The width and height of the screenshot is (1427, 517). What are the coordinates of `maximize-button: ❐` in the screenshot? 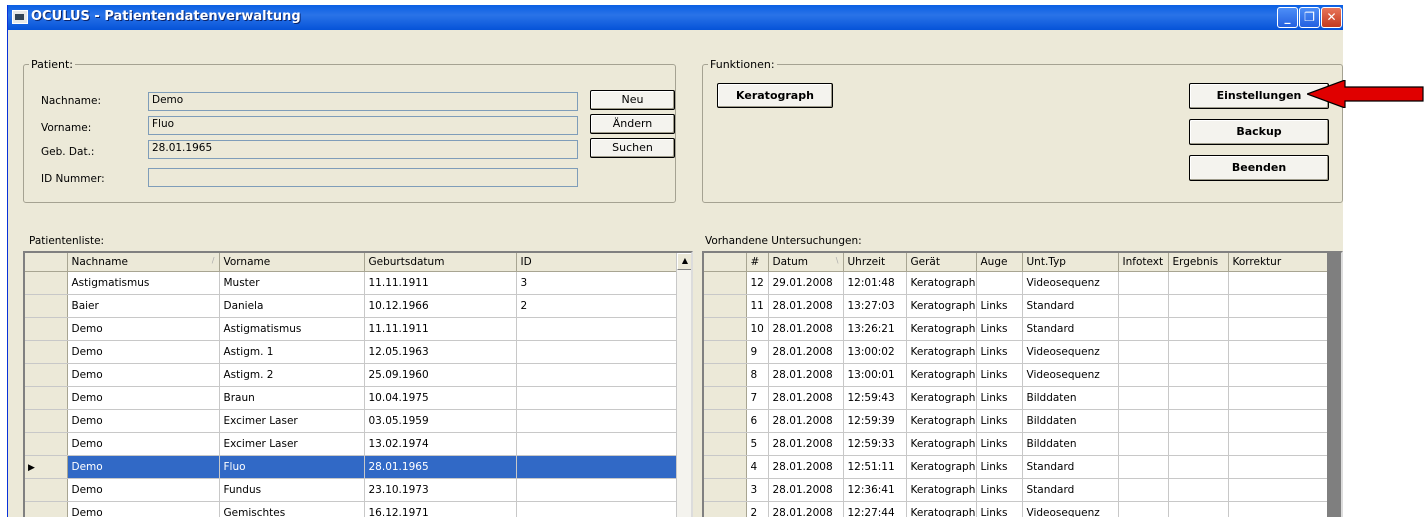 It's located at (1309, 17).